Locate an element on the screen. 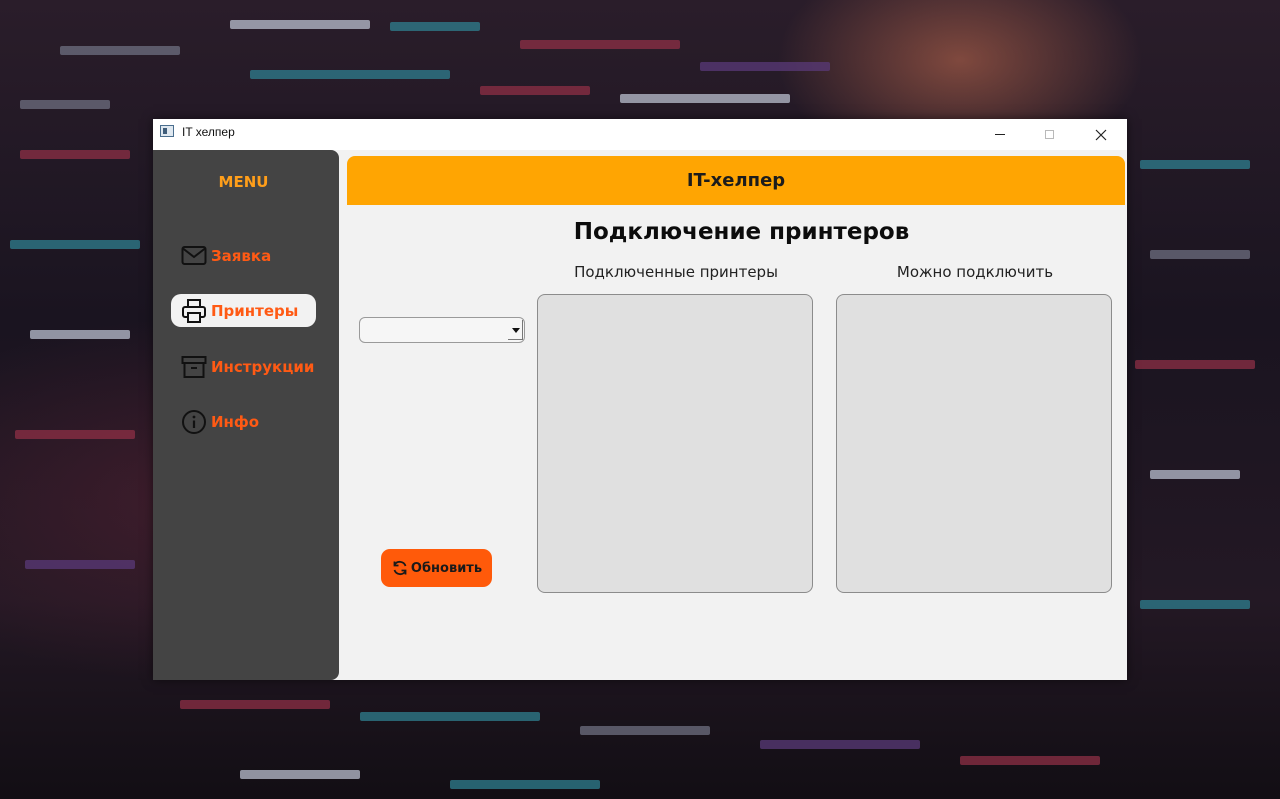 Image resolution: width=1280 pixels, height=799 pixels. header-title: IT-хелпер is located at coordinates (736, 180).